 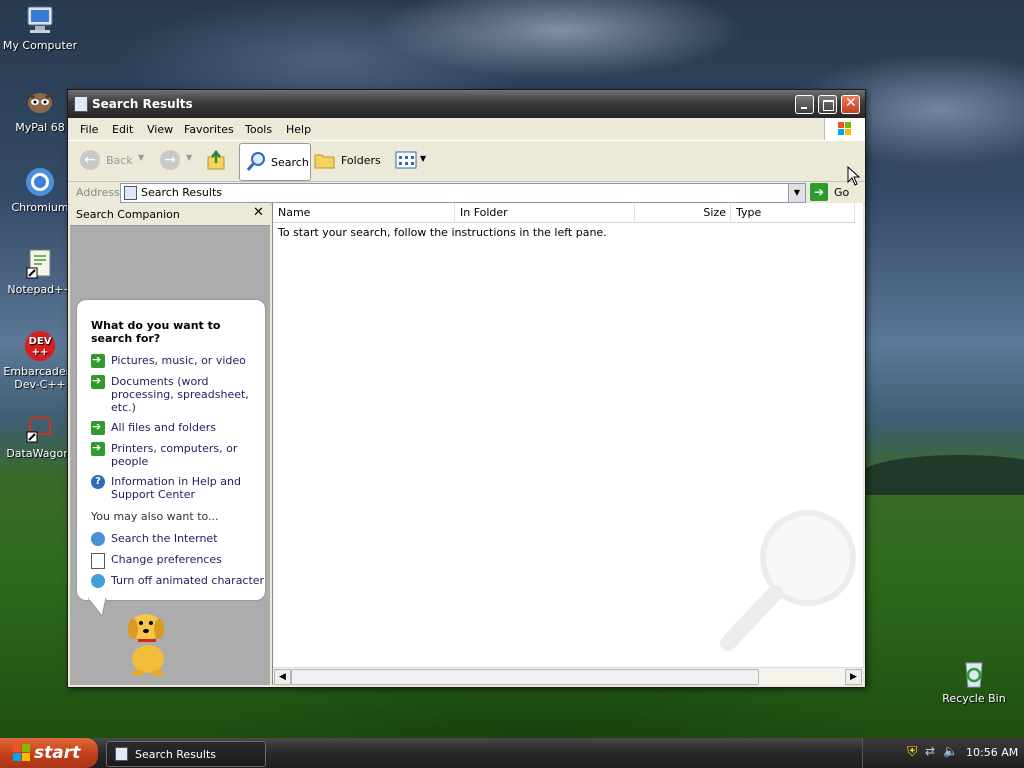 I want to click on option-printers: Printers, computers, or people, so click(x=176, y=455).